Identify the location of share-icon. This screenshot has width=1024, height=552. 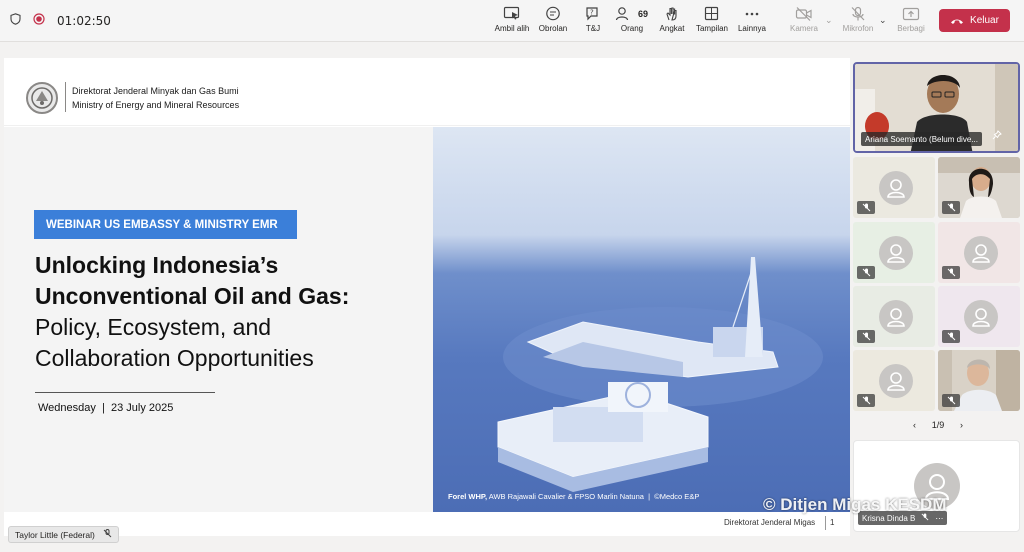
(911, 14).